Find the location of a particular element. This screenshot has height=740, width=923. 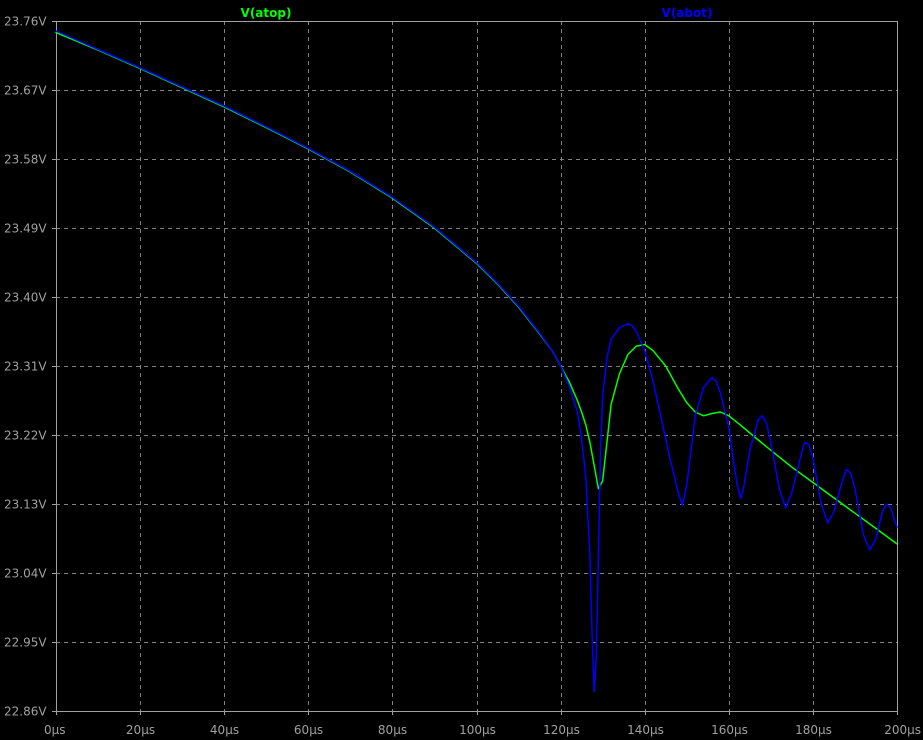

y-tick-label: 23.40V is located at coordinates (25, 298).